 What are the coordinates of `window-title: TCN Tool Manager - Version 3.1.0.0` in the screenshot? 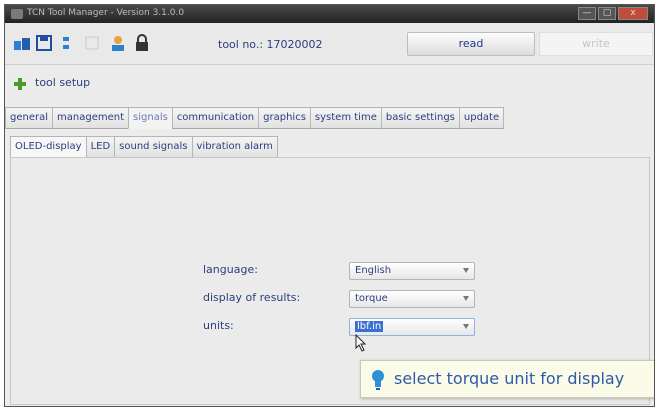 It's located at (106, 13).